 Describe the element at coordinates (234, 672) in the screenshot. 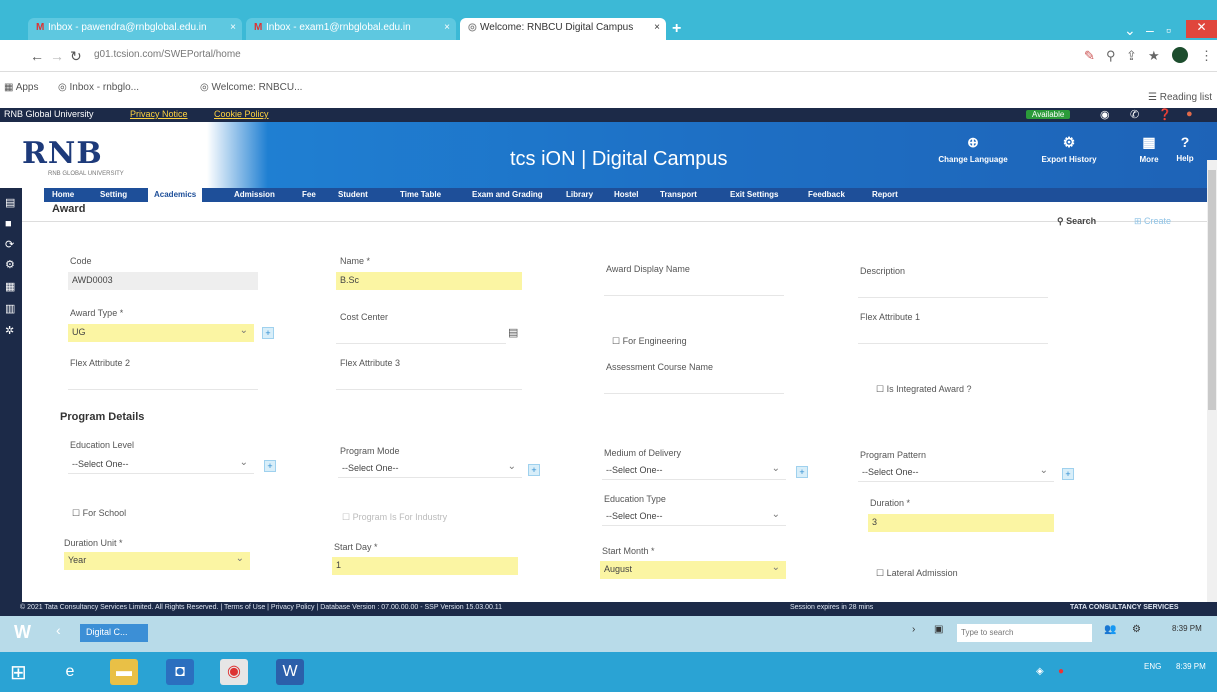

I see `chrome-icon: ◉` at that location.